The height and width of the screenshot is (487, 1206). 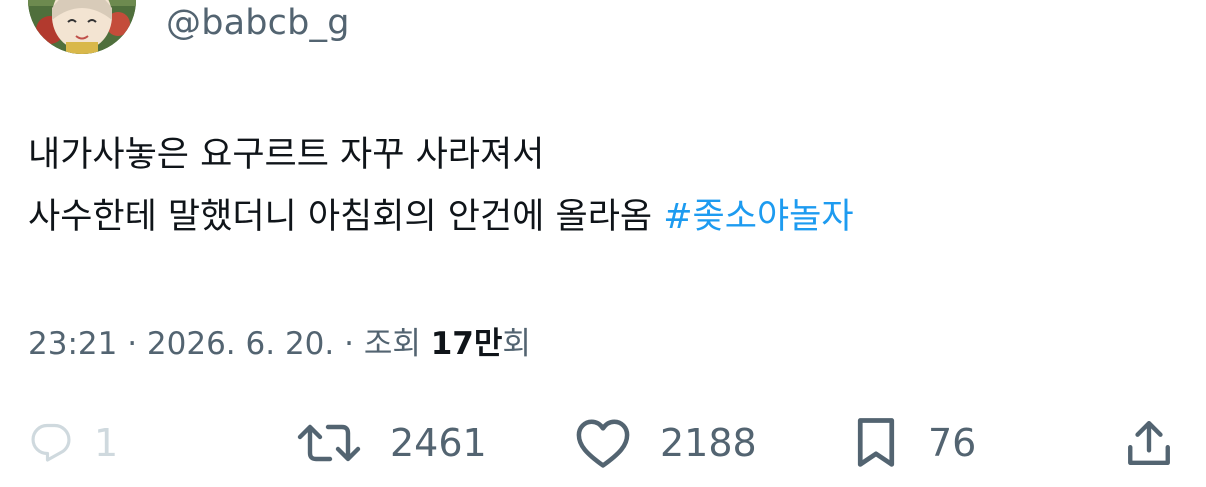 I want to click on bookmark-count: 76, so click(x=952, y=443).